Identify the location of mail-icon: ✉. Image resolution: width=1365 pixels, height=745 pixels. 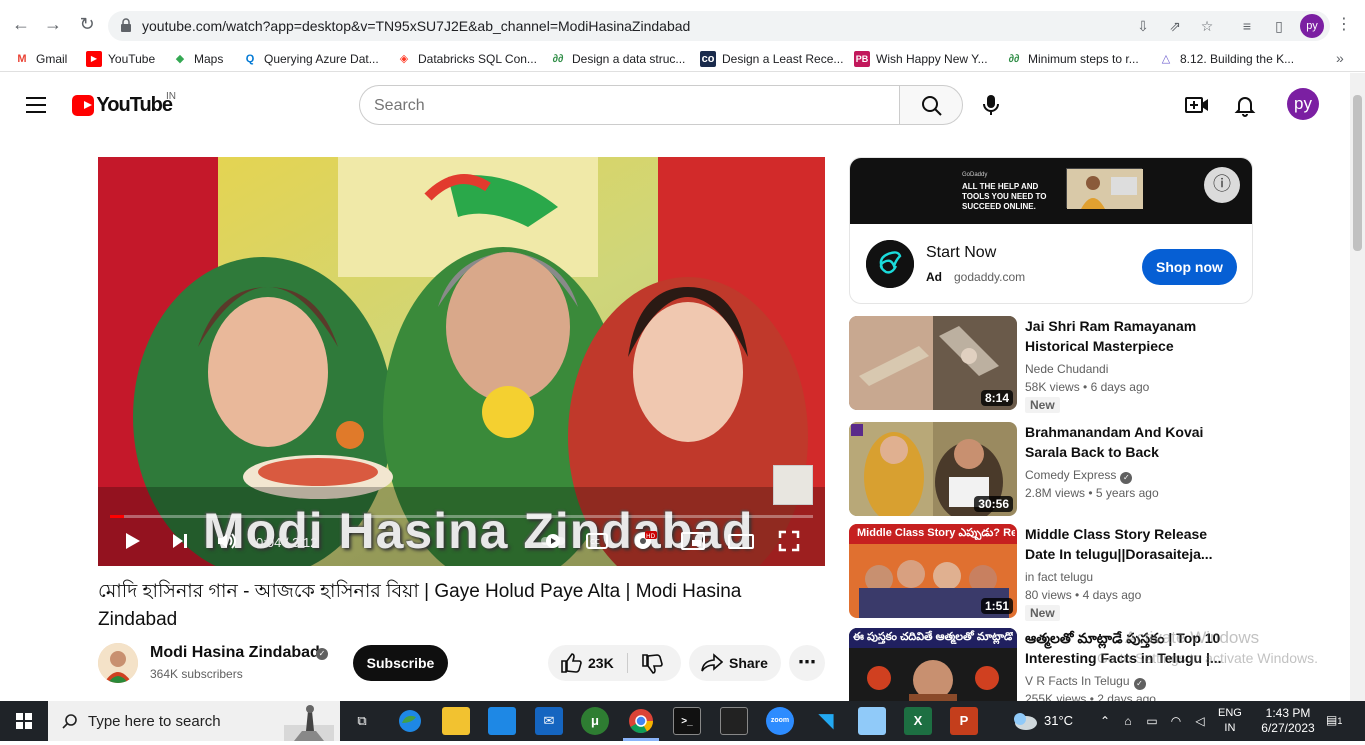
(549, 721).